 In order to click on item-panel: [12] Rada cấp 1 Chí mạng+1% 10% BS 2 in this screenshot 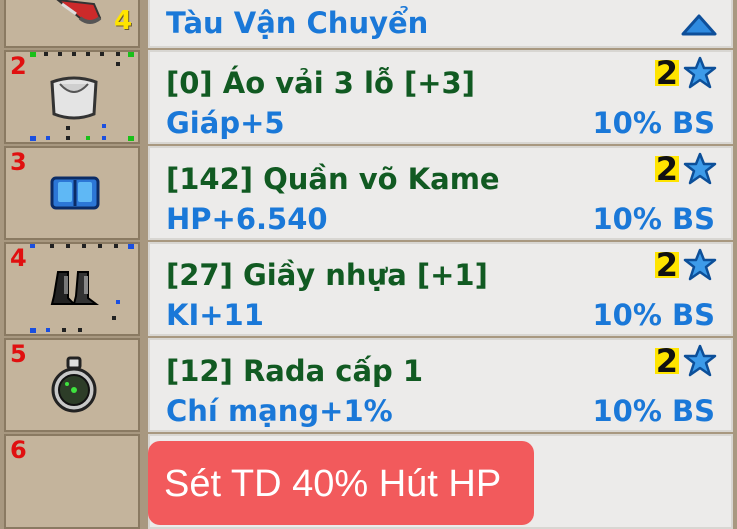, I will do `click(440, 385)`.